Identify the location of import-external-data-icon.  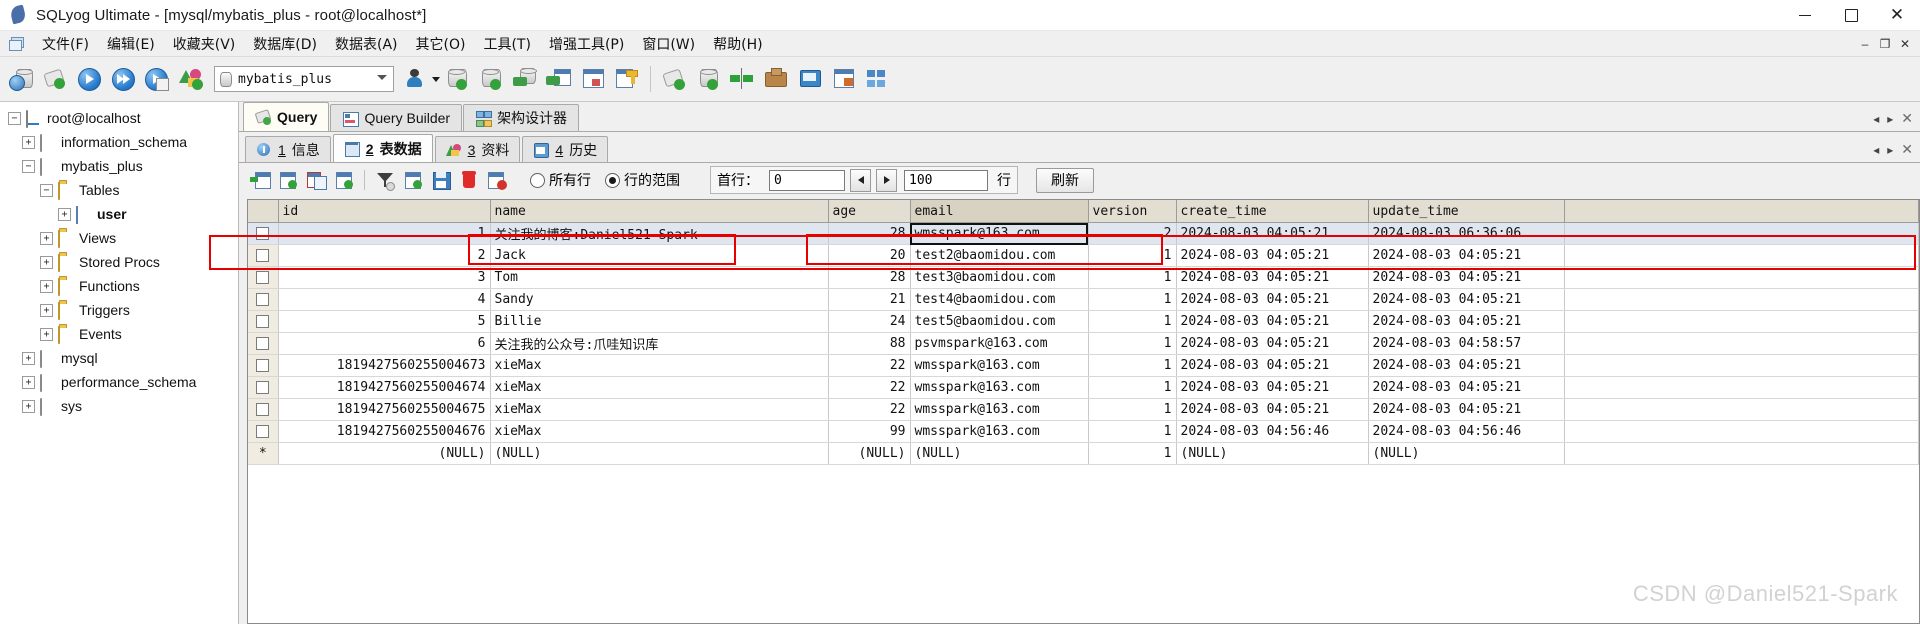
(525, 79).